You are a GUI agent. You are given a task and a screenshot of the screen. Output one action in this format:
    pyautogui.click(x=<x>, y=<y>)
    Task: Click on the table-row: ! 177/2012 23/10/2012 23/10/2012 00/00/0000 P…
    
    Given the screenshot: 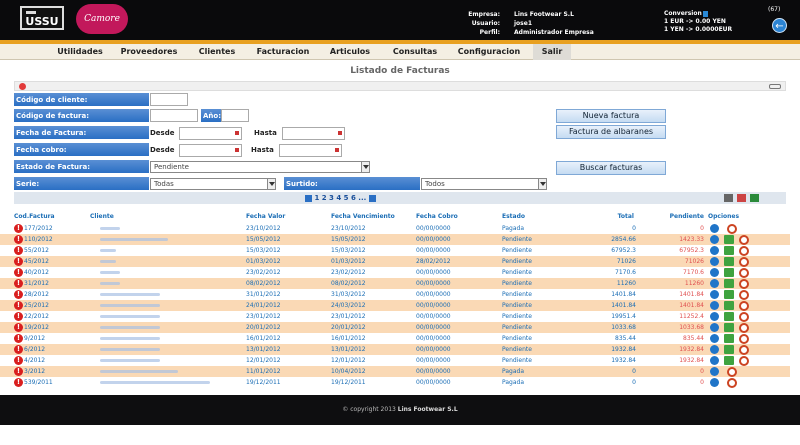 What is the action you would take?
    pyautogui.click(x=395, y=228)
    